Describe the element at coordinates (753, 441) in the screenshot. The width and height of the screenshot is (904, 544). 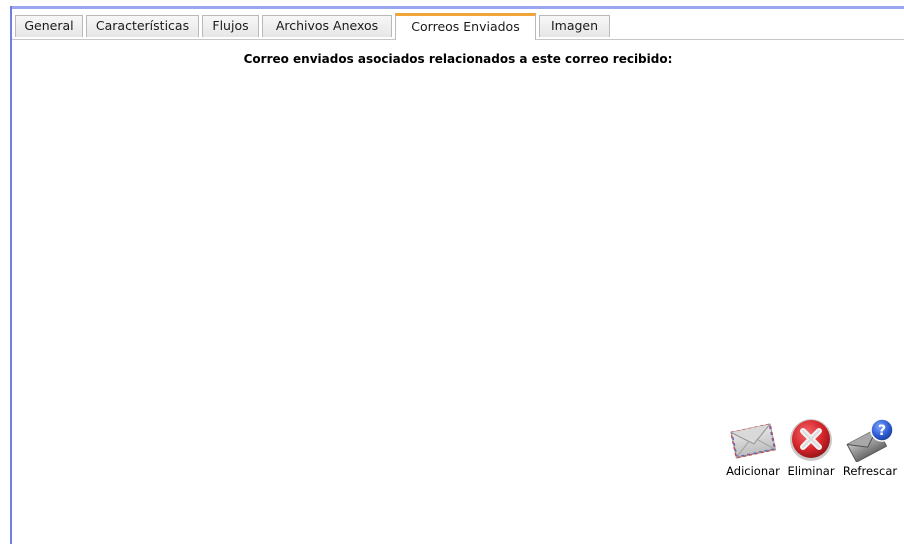
I see `envelope-icon` at that location.